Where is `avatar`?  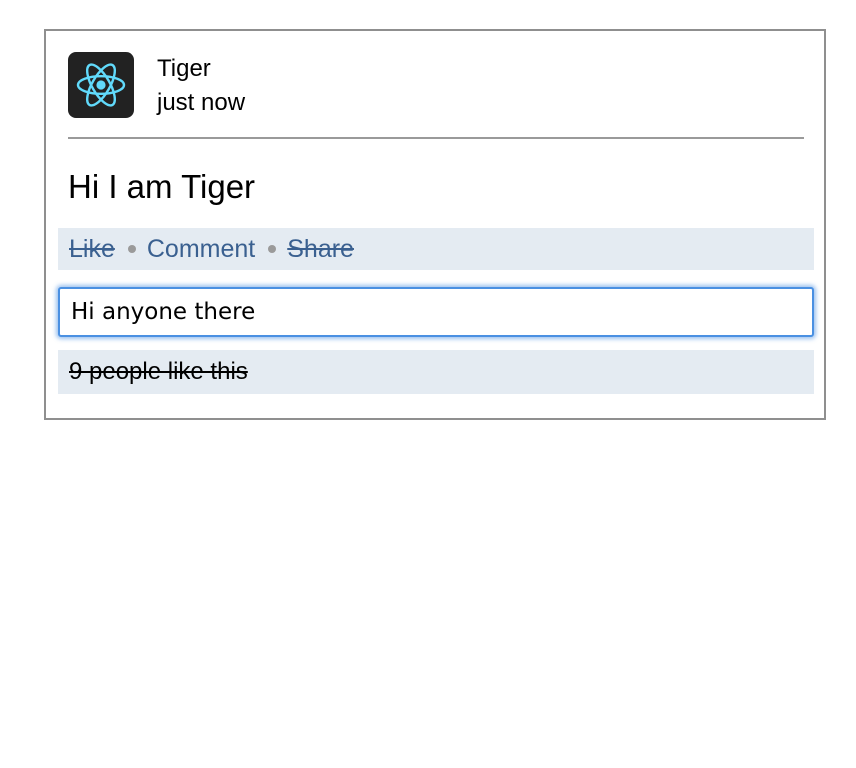 avatar is located at coordinates (101, 85).